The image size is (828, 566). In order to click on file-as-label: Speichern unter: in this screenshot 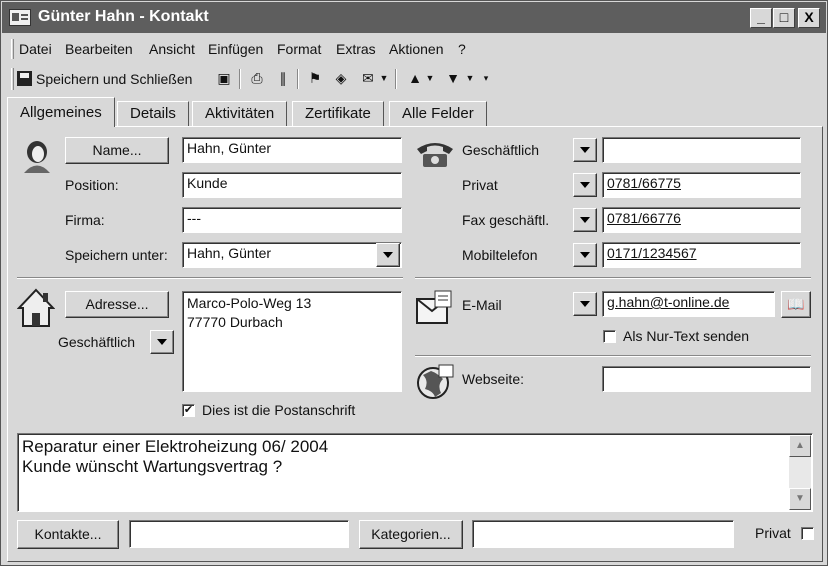, I will do `click(116, 255)`.